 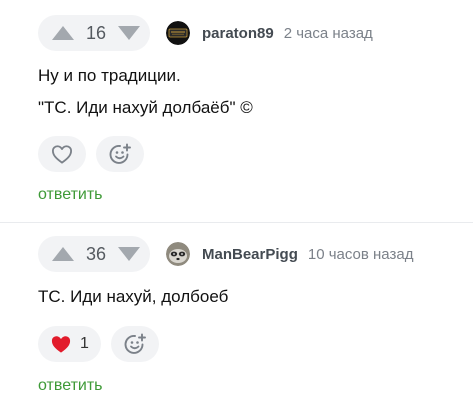 I want to click on like-button: 1, so click(x=69, y=344).